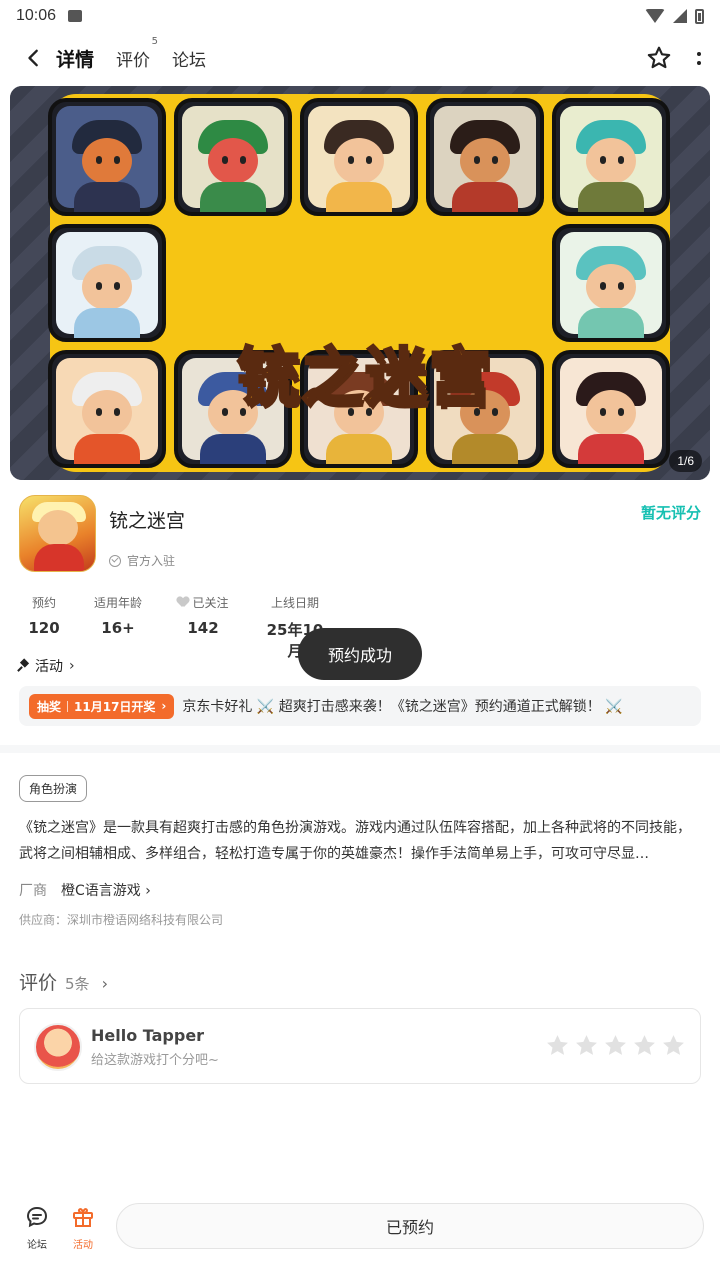  Describe the element at coordinates (410, 1226) in the screenshot. I see `reserved-button: 已预约` at that location.